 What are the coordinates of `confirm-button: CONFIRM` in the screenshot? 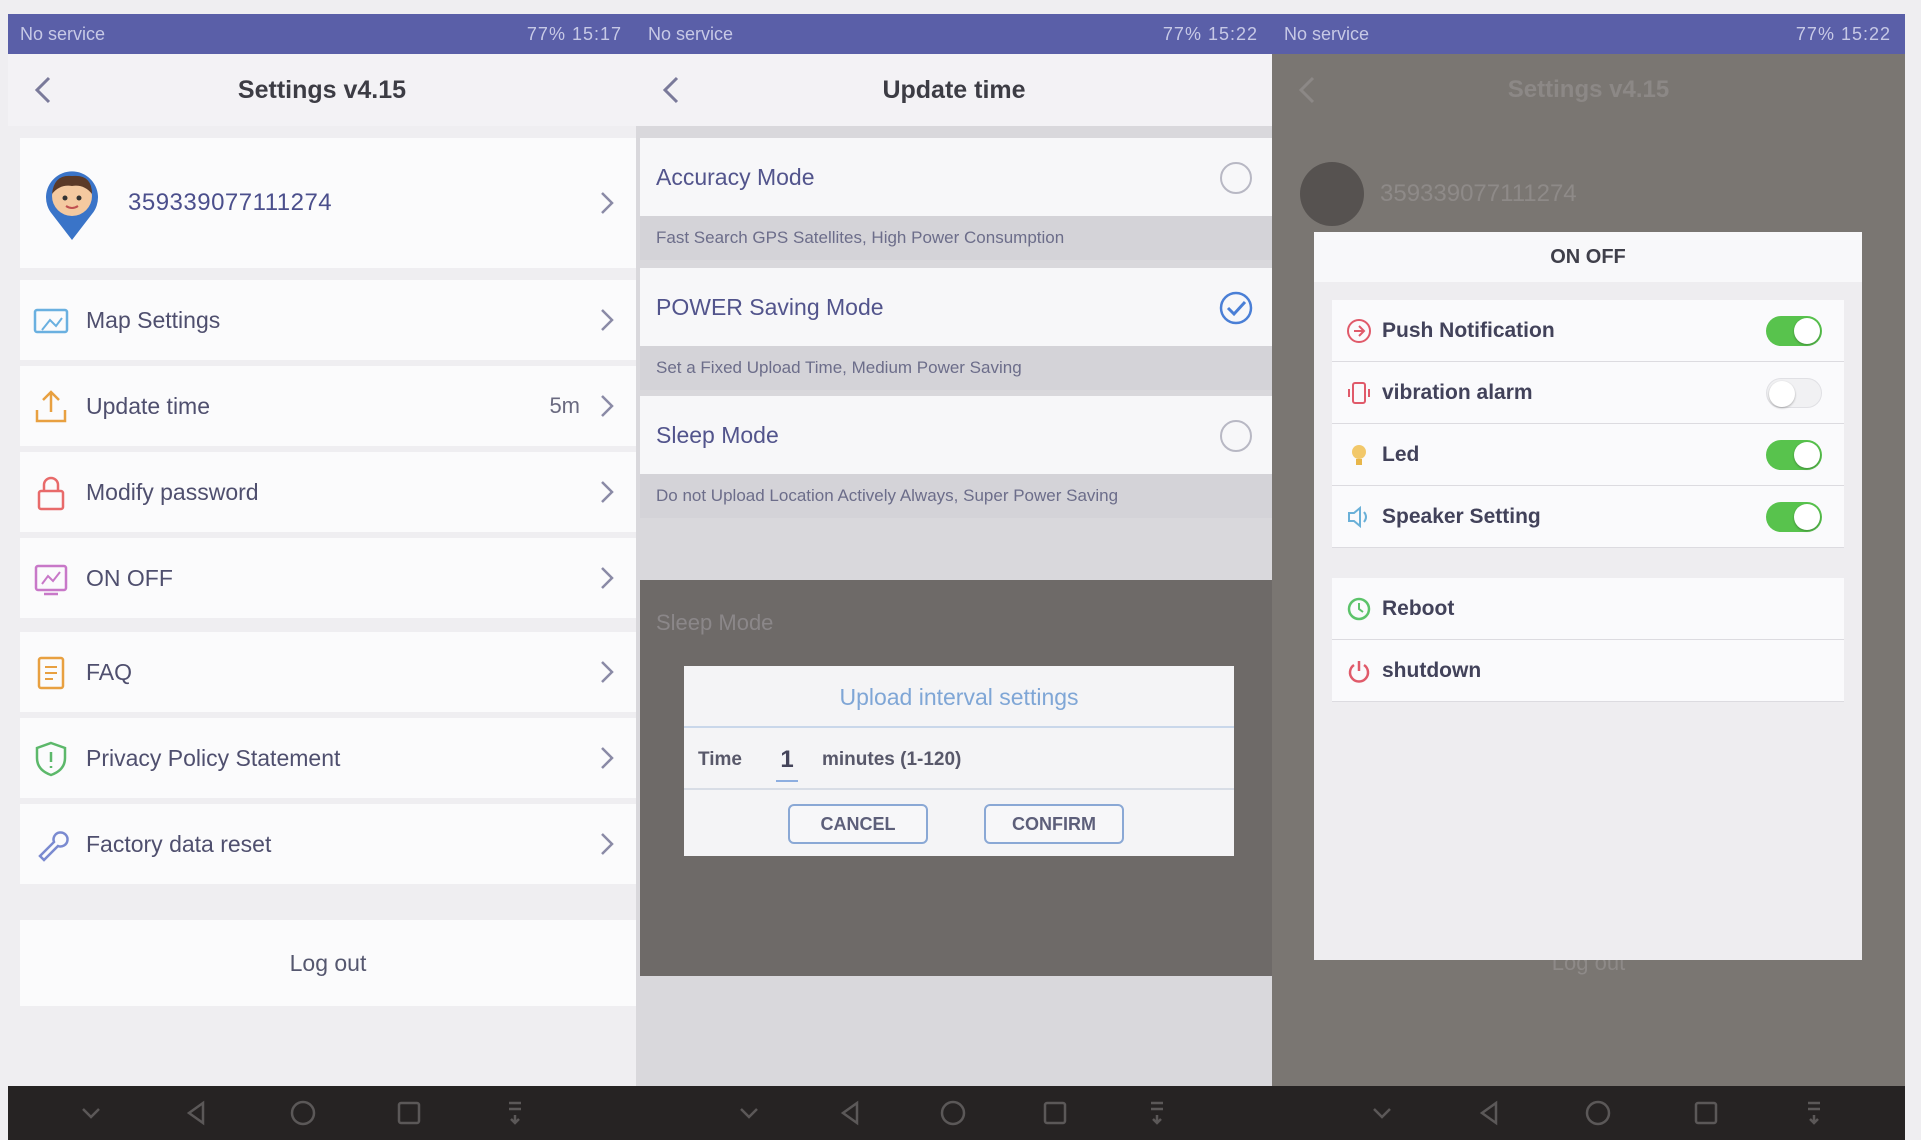 It's located at (1054, 824).